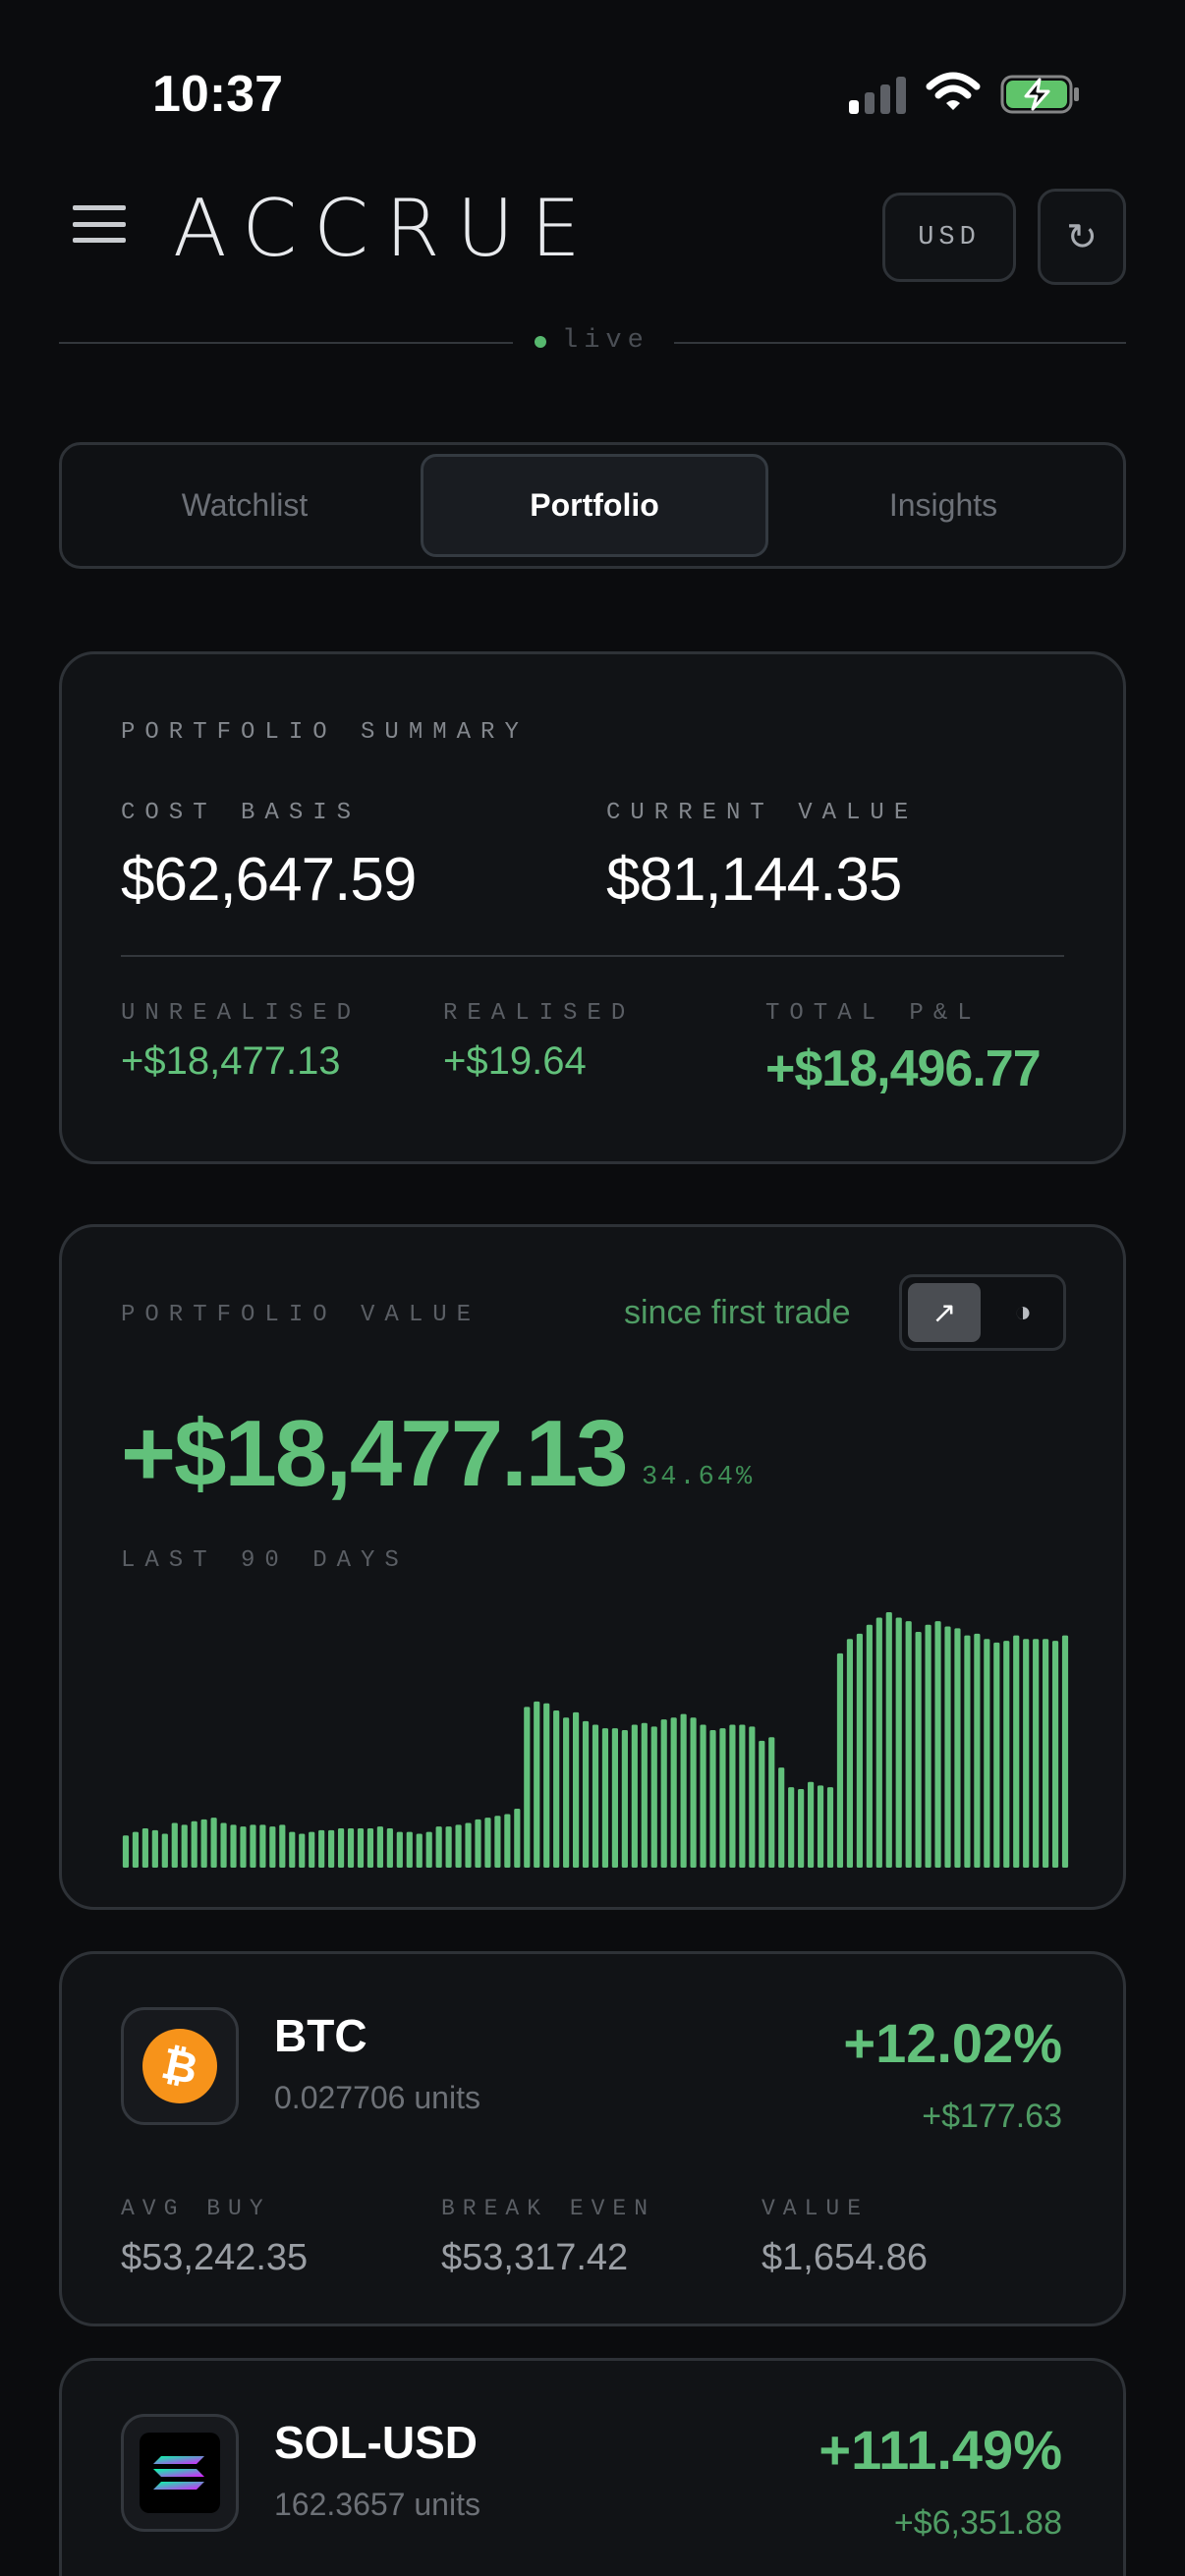 This screenshot has height=2576, width=1185. Describe the element at coordinates (594, 505) in the screenshot. I see `tab-portfolio: Portfolio` at that location.